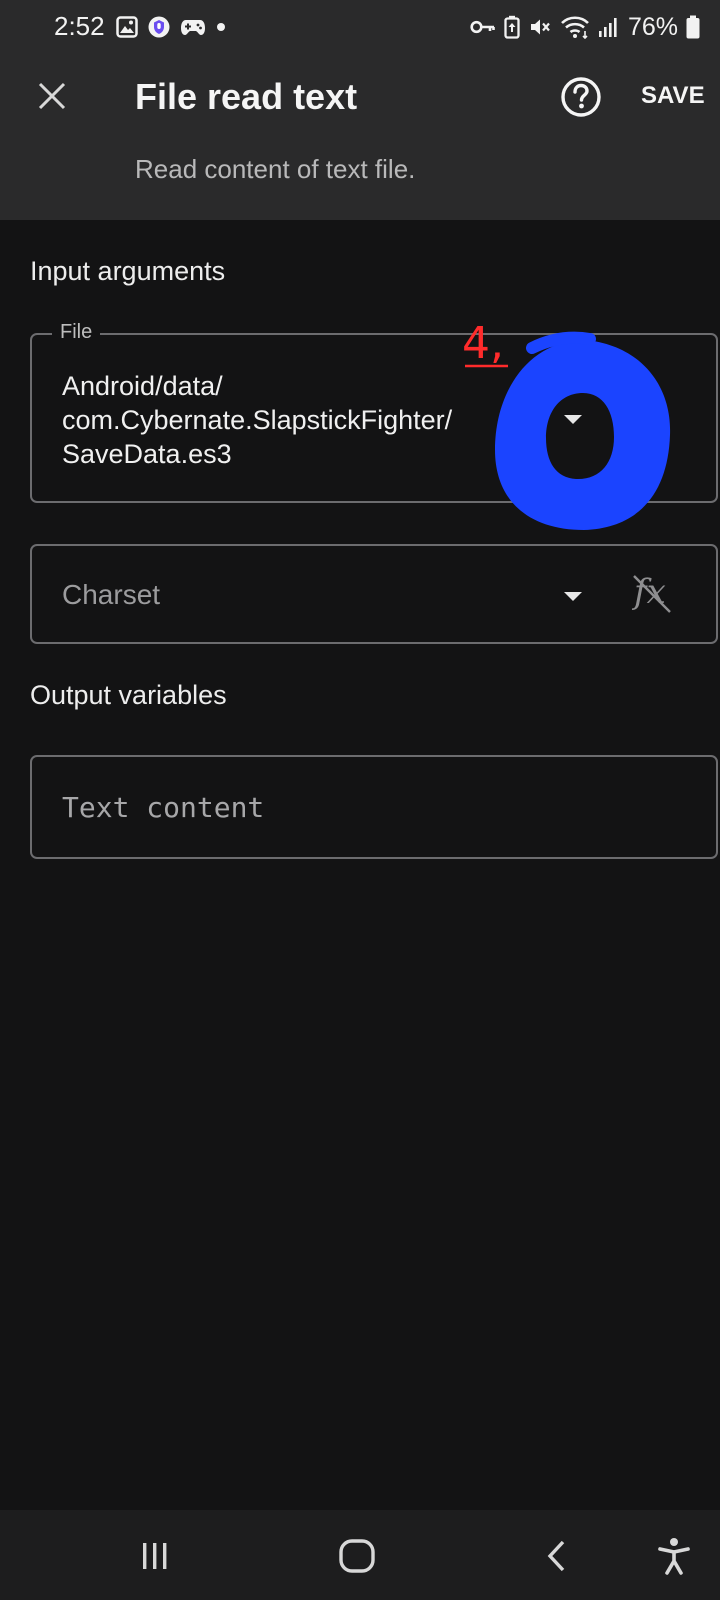 Image resolution: width=720 pixels, height=1600 pixels. I want to click on status-right-icons: 76%, so click(585, 27).